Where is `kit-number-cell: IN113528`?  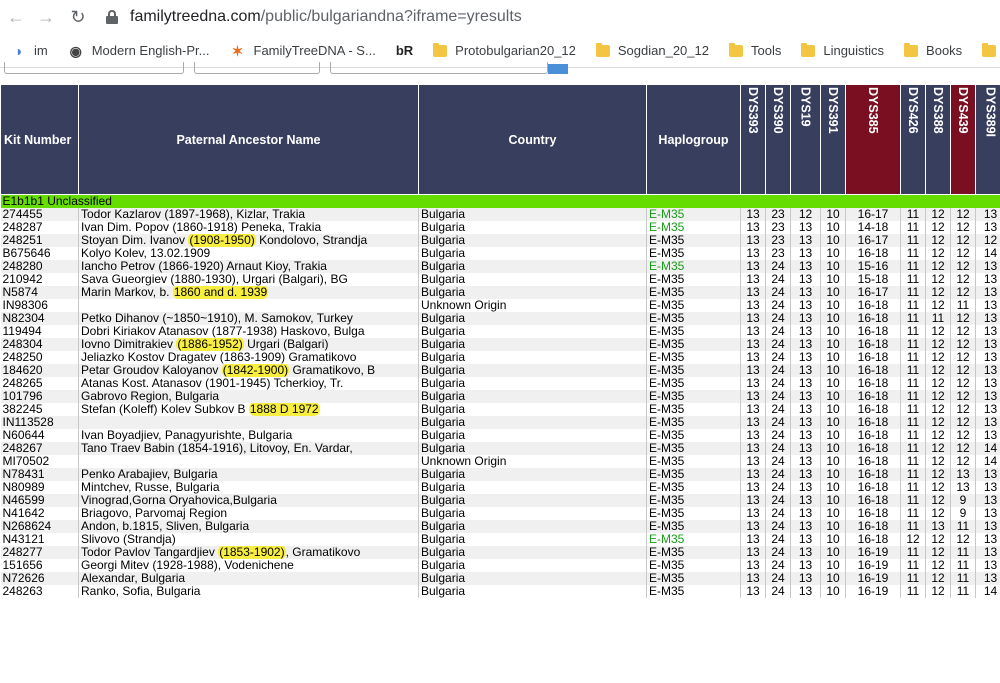
kit-number-cell: IN113528 is located at coordinates (39, 422).